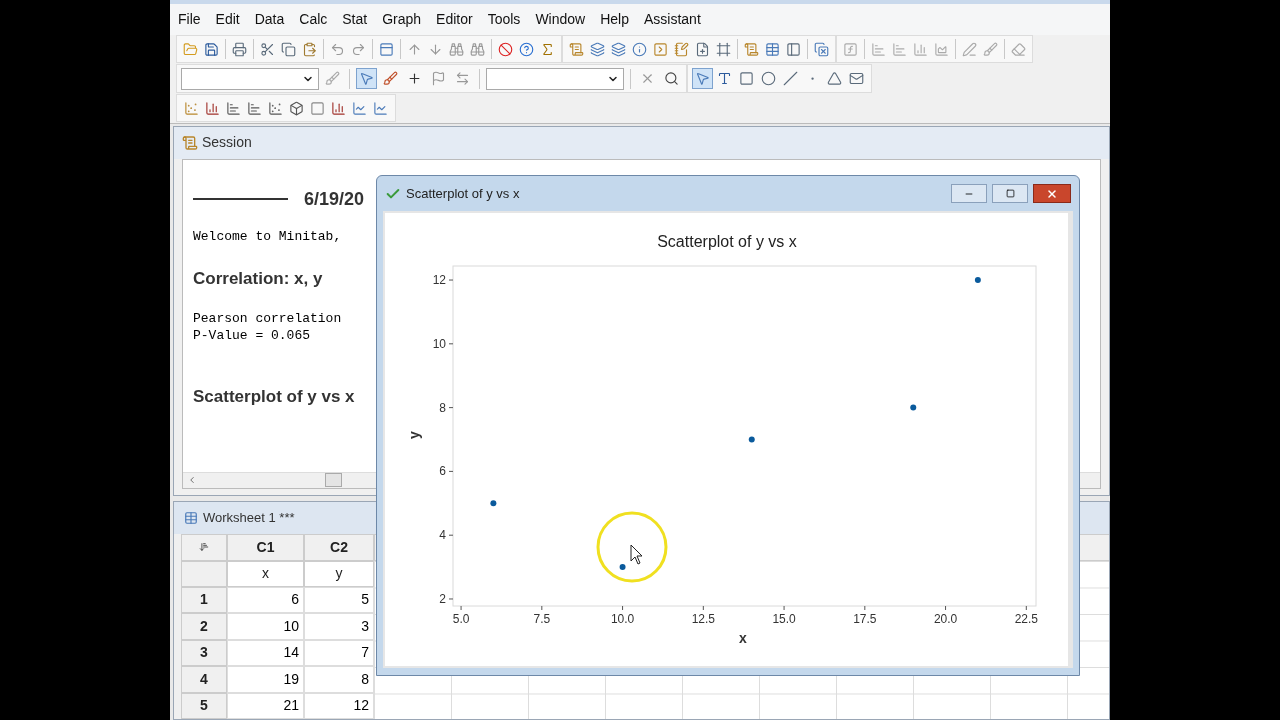 The image size is (1280, 720). Describe the element at coordinates (258, 279) in the screenshot. I see `section-heading: Correlation: x, y` at that location.